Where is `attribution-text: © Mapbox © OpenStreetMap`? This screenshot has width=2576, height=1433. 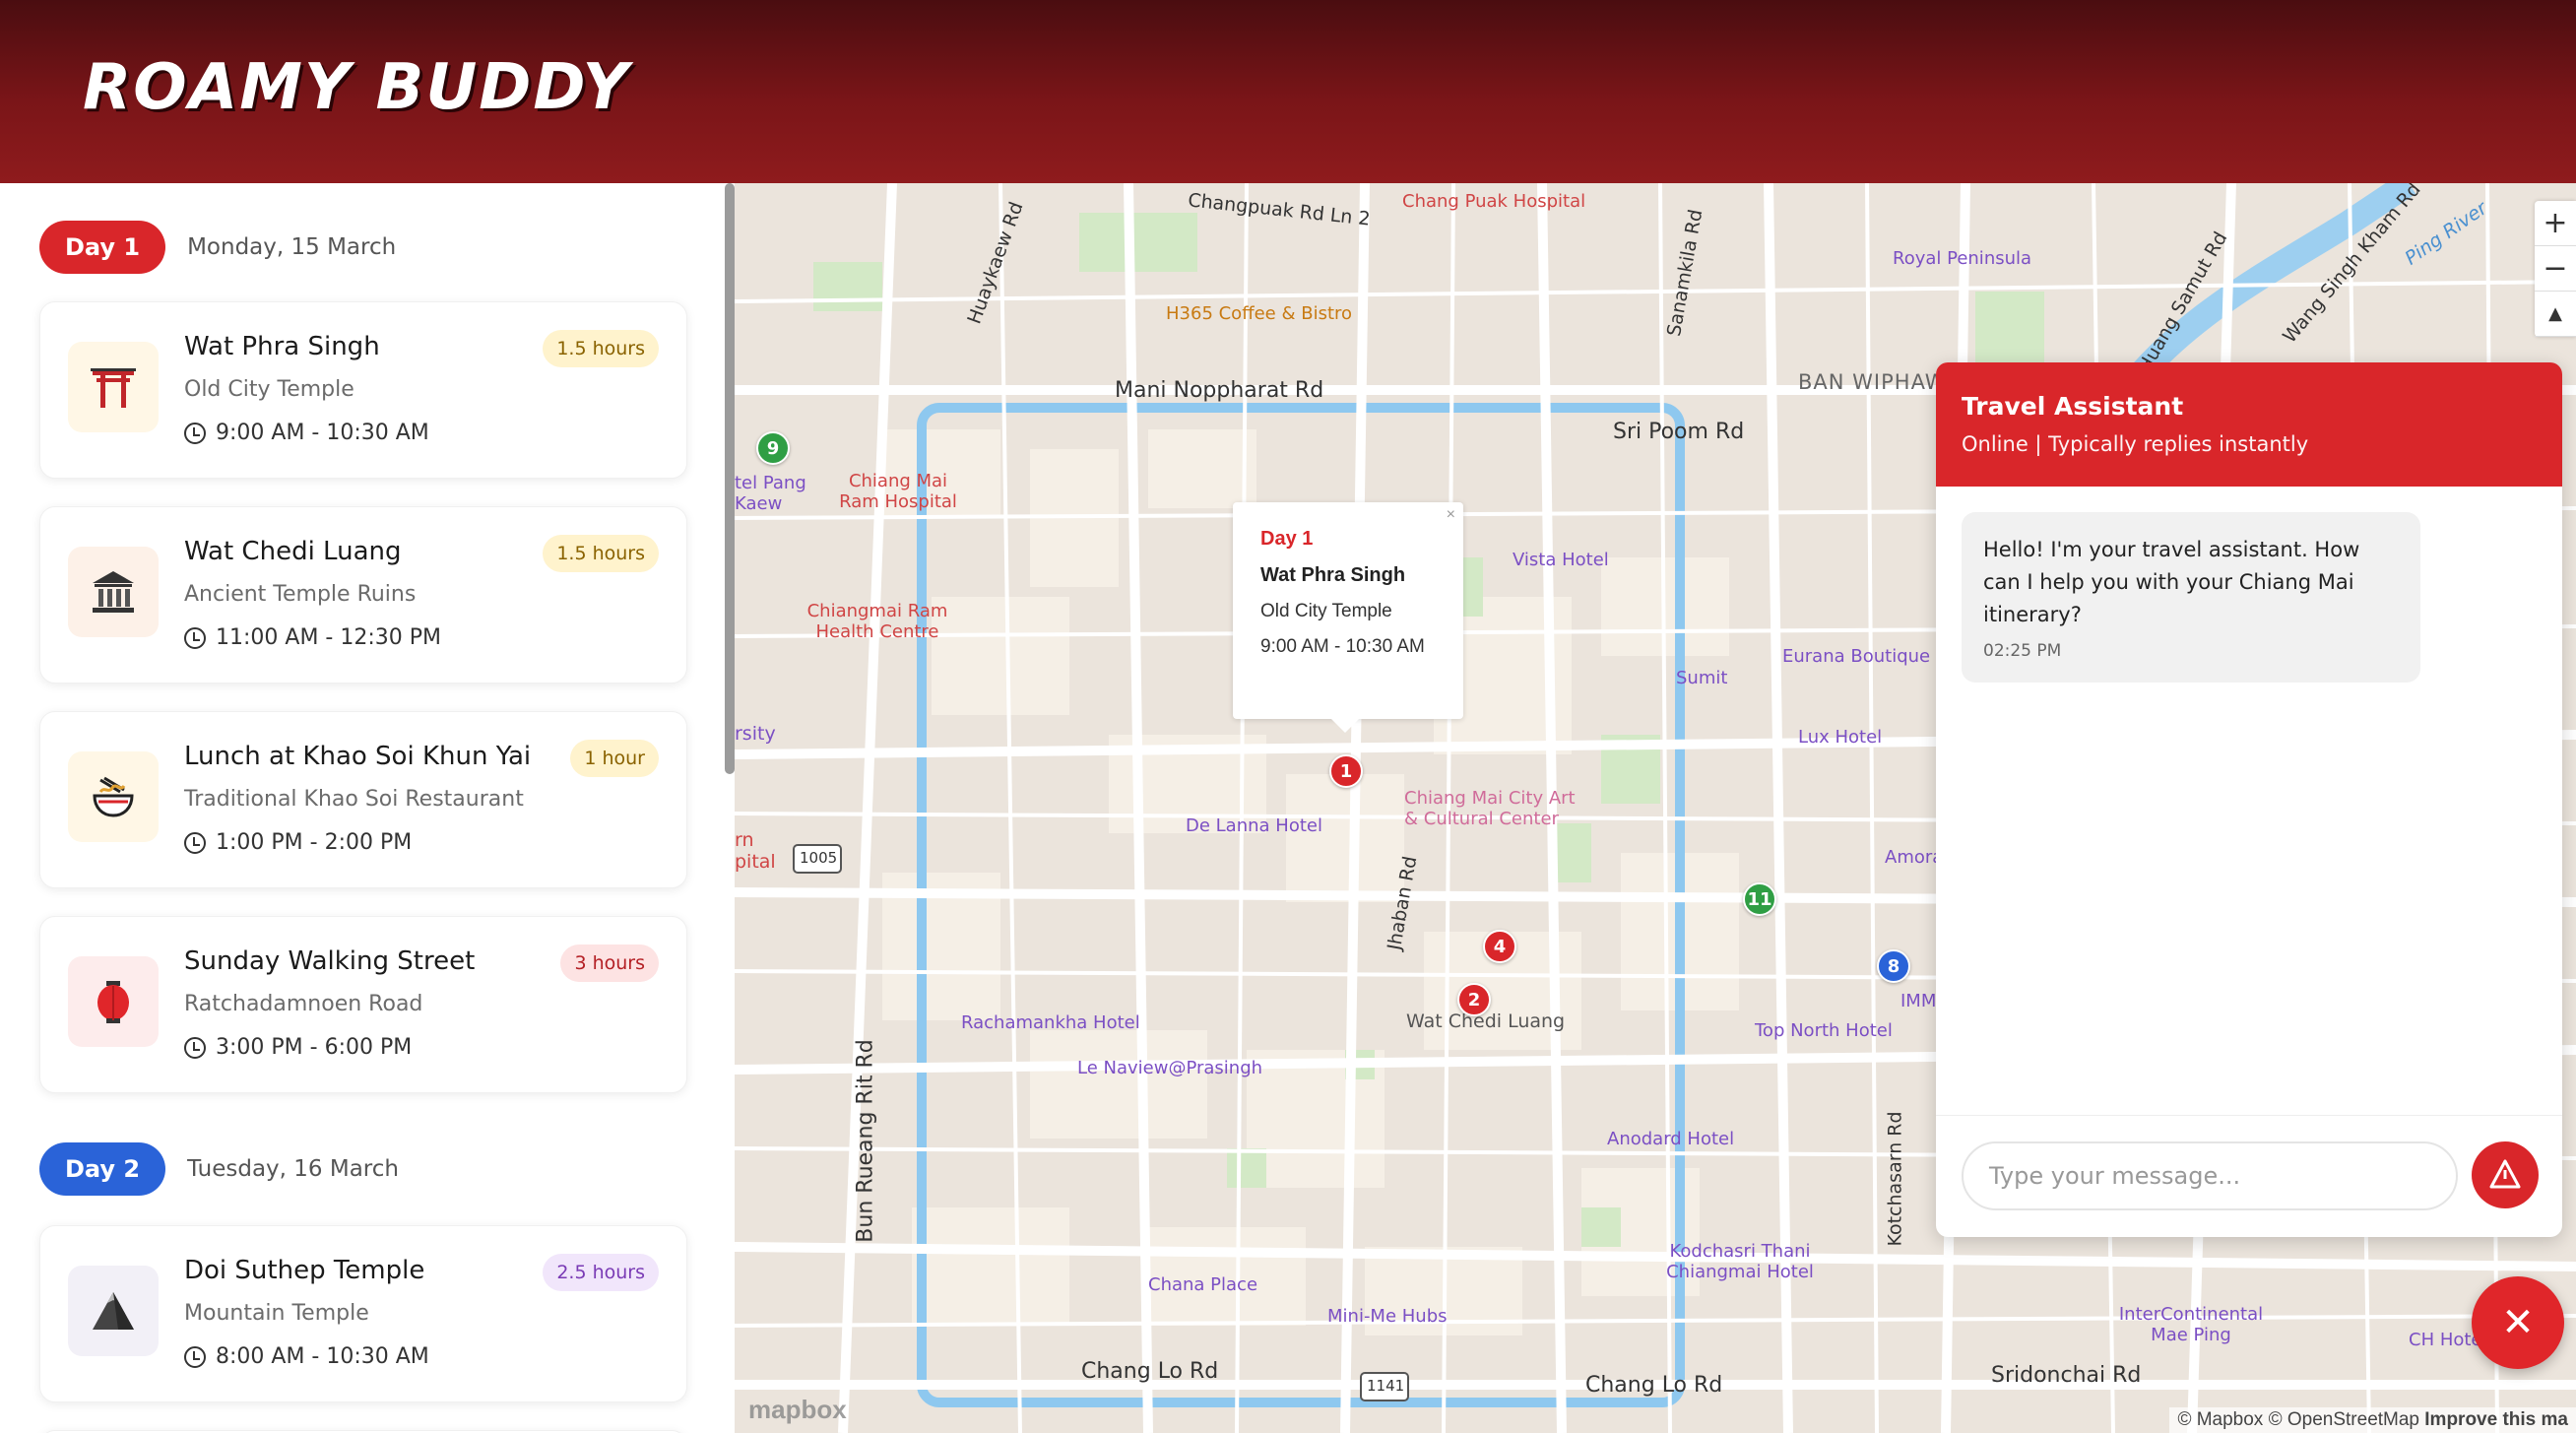 attribution-text: © Mapbox © OpenStreetMap is located at coordinates (2298, 1419).